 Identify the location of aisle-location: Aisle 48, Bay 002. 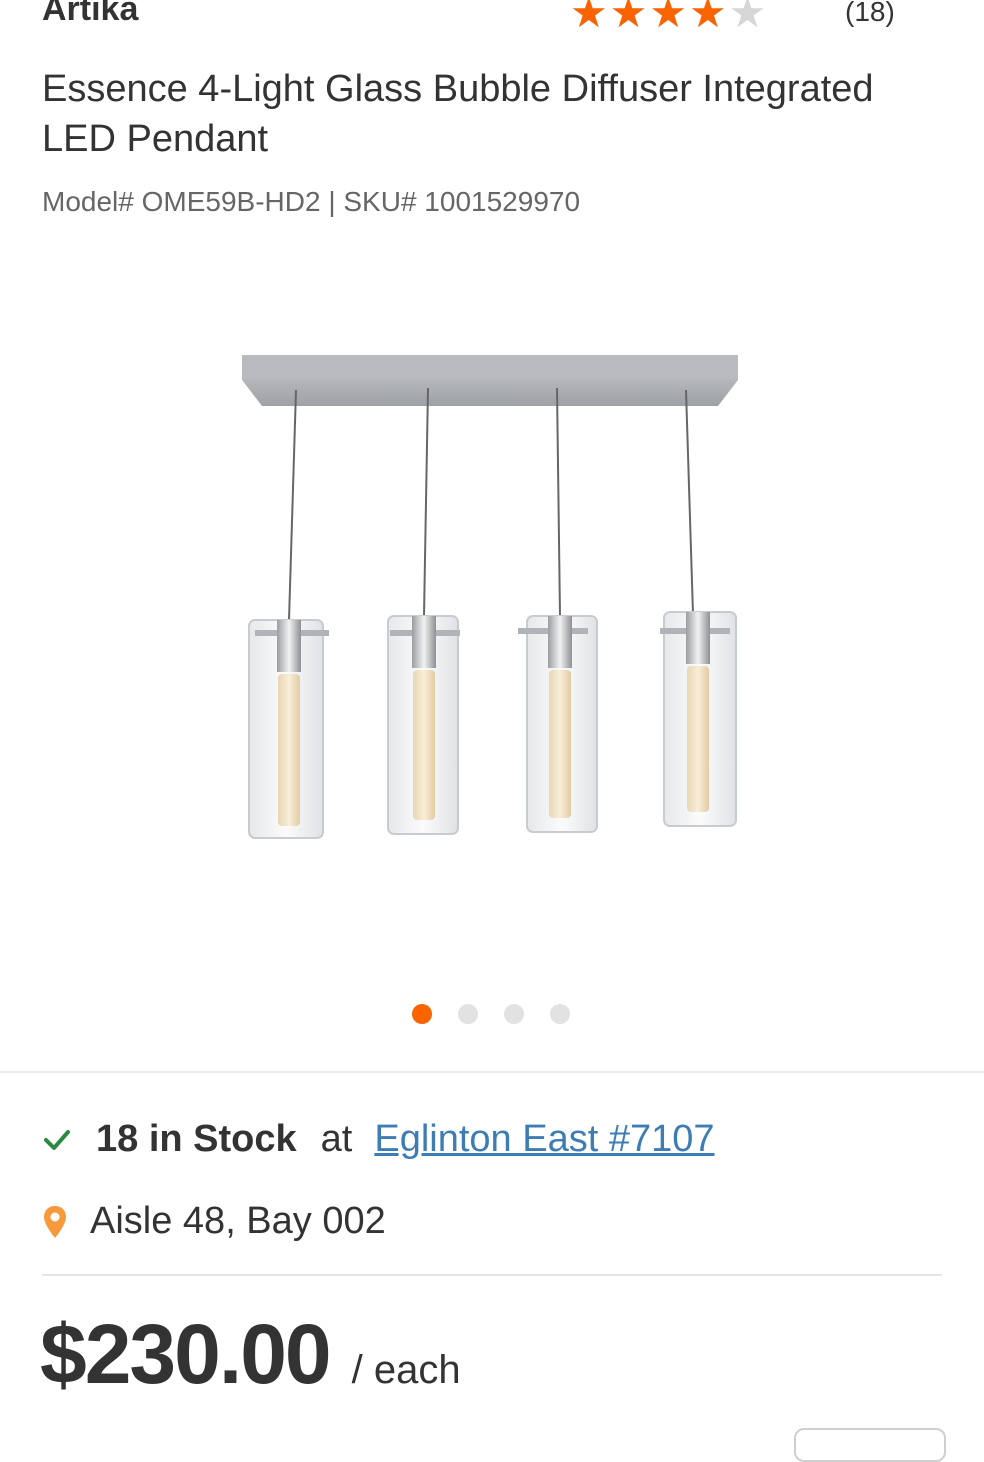
(214, 1221).